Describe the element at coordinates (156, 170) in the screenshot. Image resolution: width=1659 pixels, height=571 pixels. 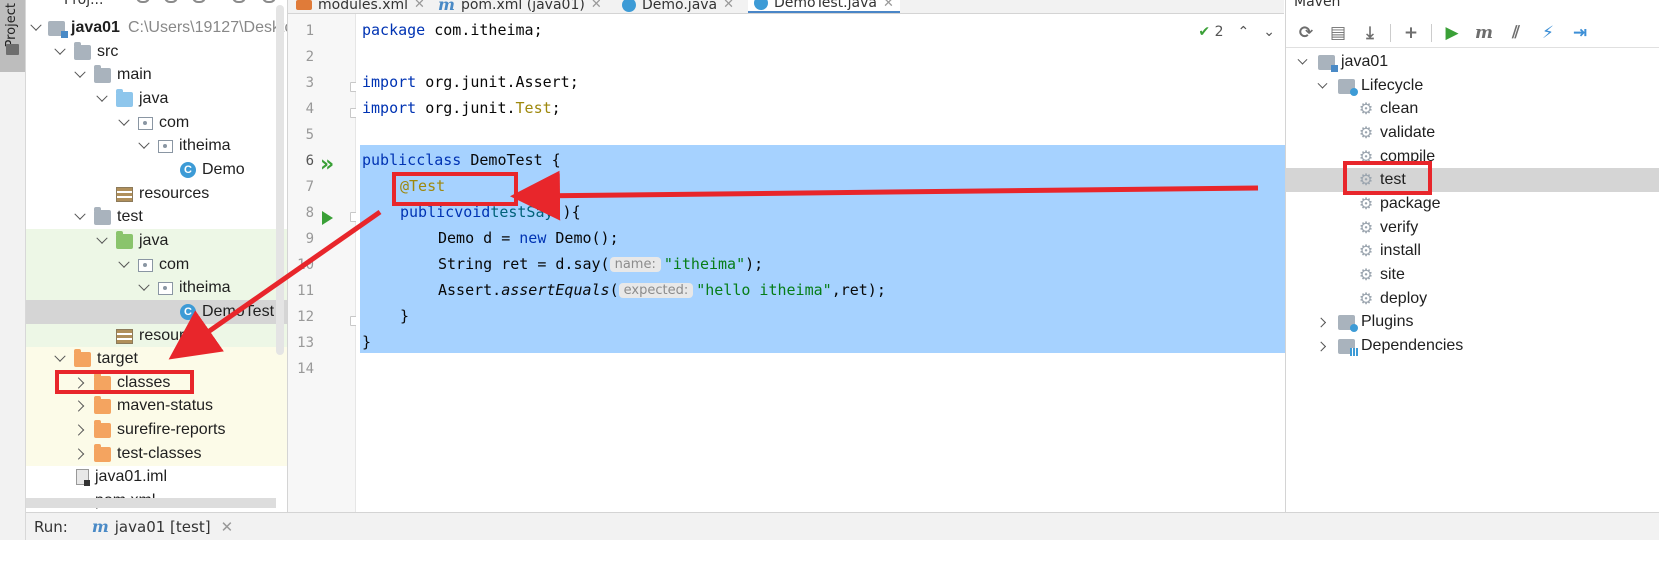
I see `tree-item-demo: C Demo` at that location.